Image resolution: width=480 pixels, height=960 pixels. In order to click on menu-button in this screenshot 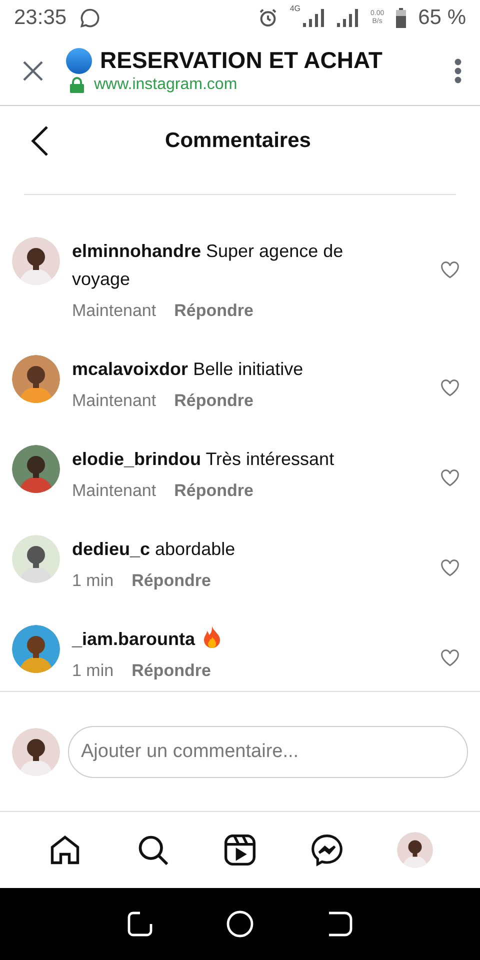, I will do `click(458, 71)`.